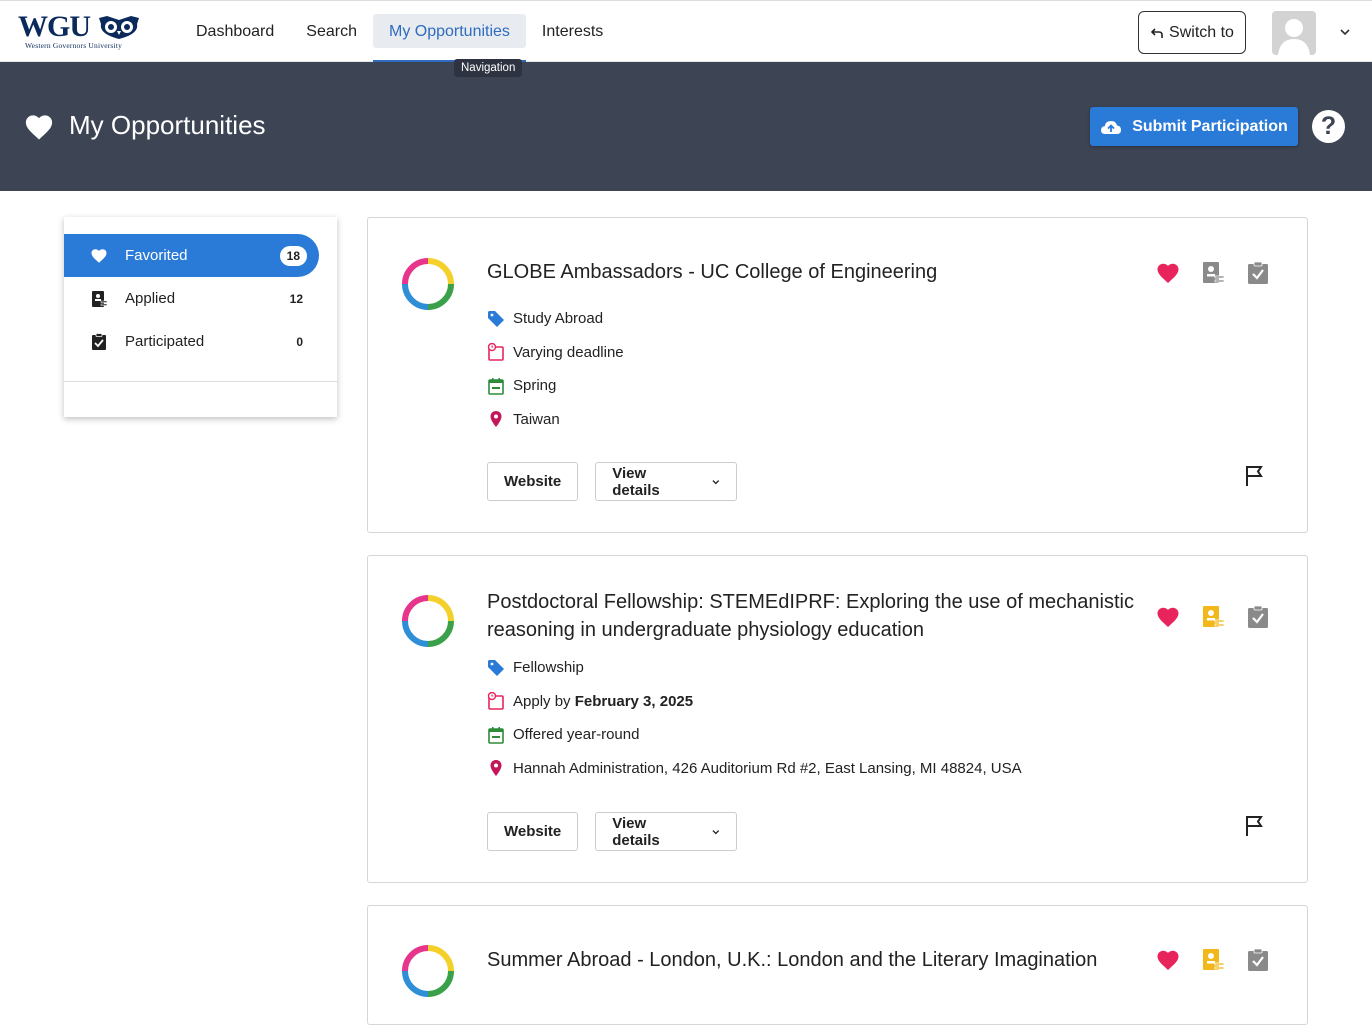  I want to click on sidebar-item-label: Applied, so click(150, 298).